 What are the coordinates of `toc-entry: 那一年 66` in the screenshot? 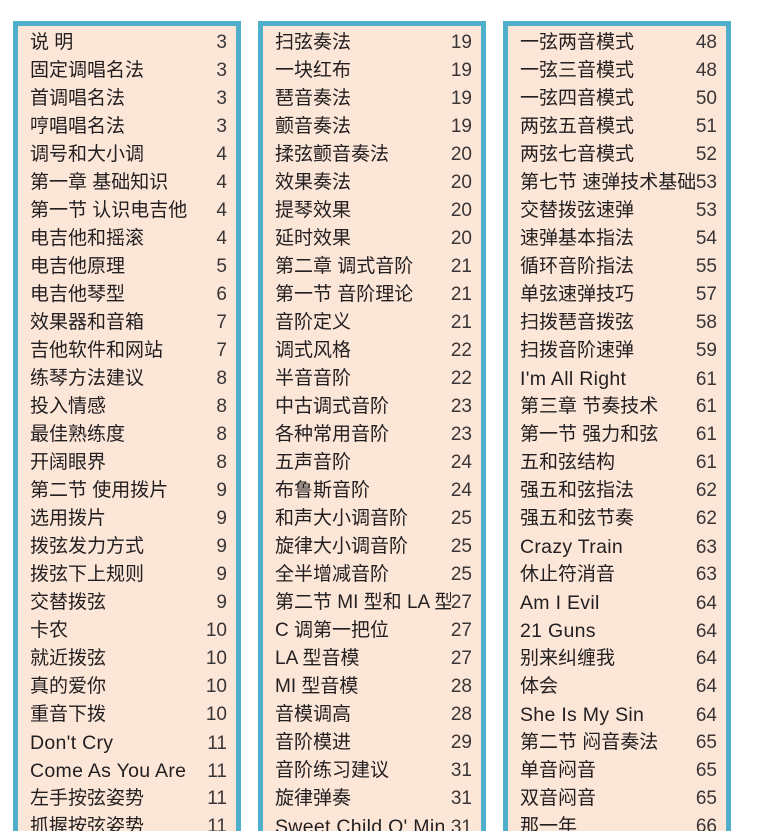 It's located at (618, 822).